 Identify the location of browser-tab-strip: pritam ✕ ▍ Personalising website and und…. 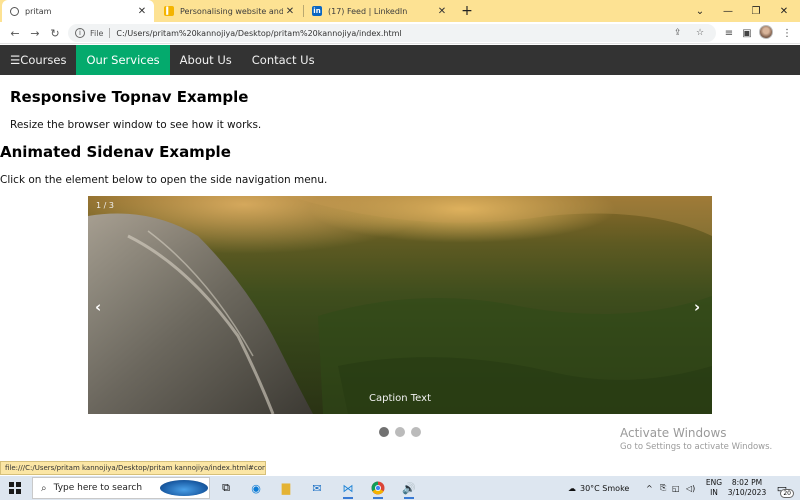
(400, 11).